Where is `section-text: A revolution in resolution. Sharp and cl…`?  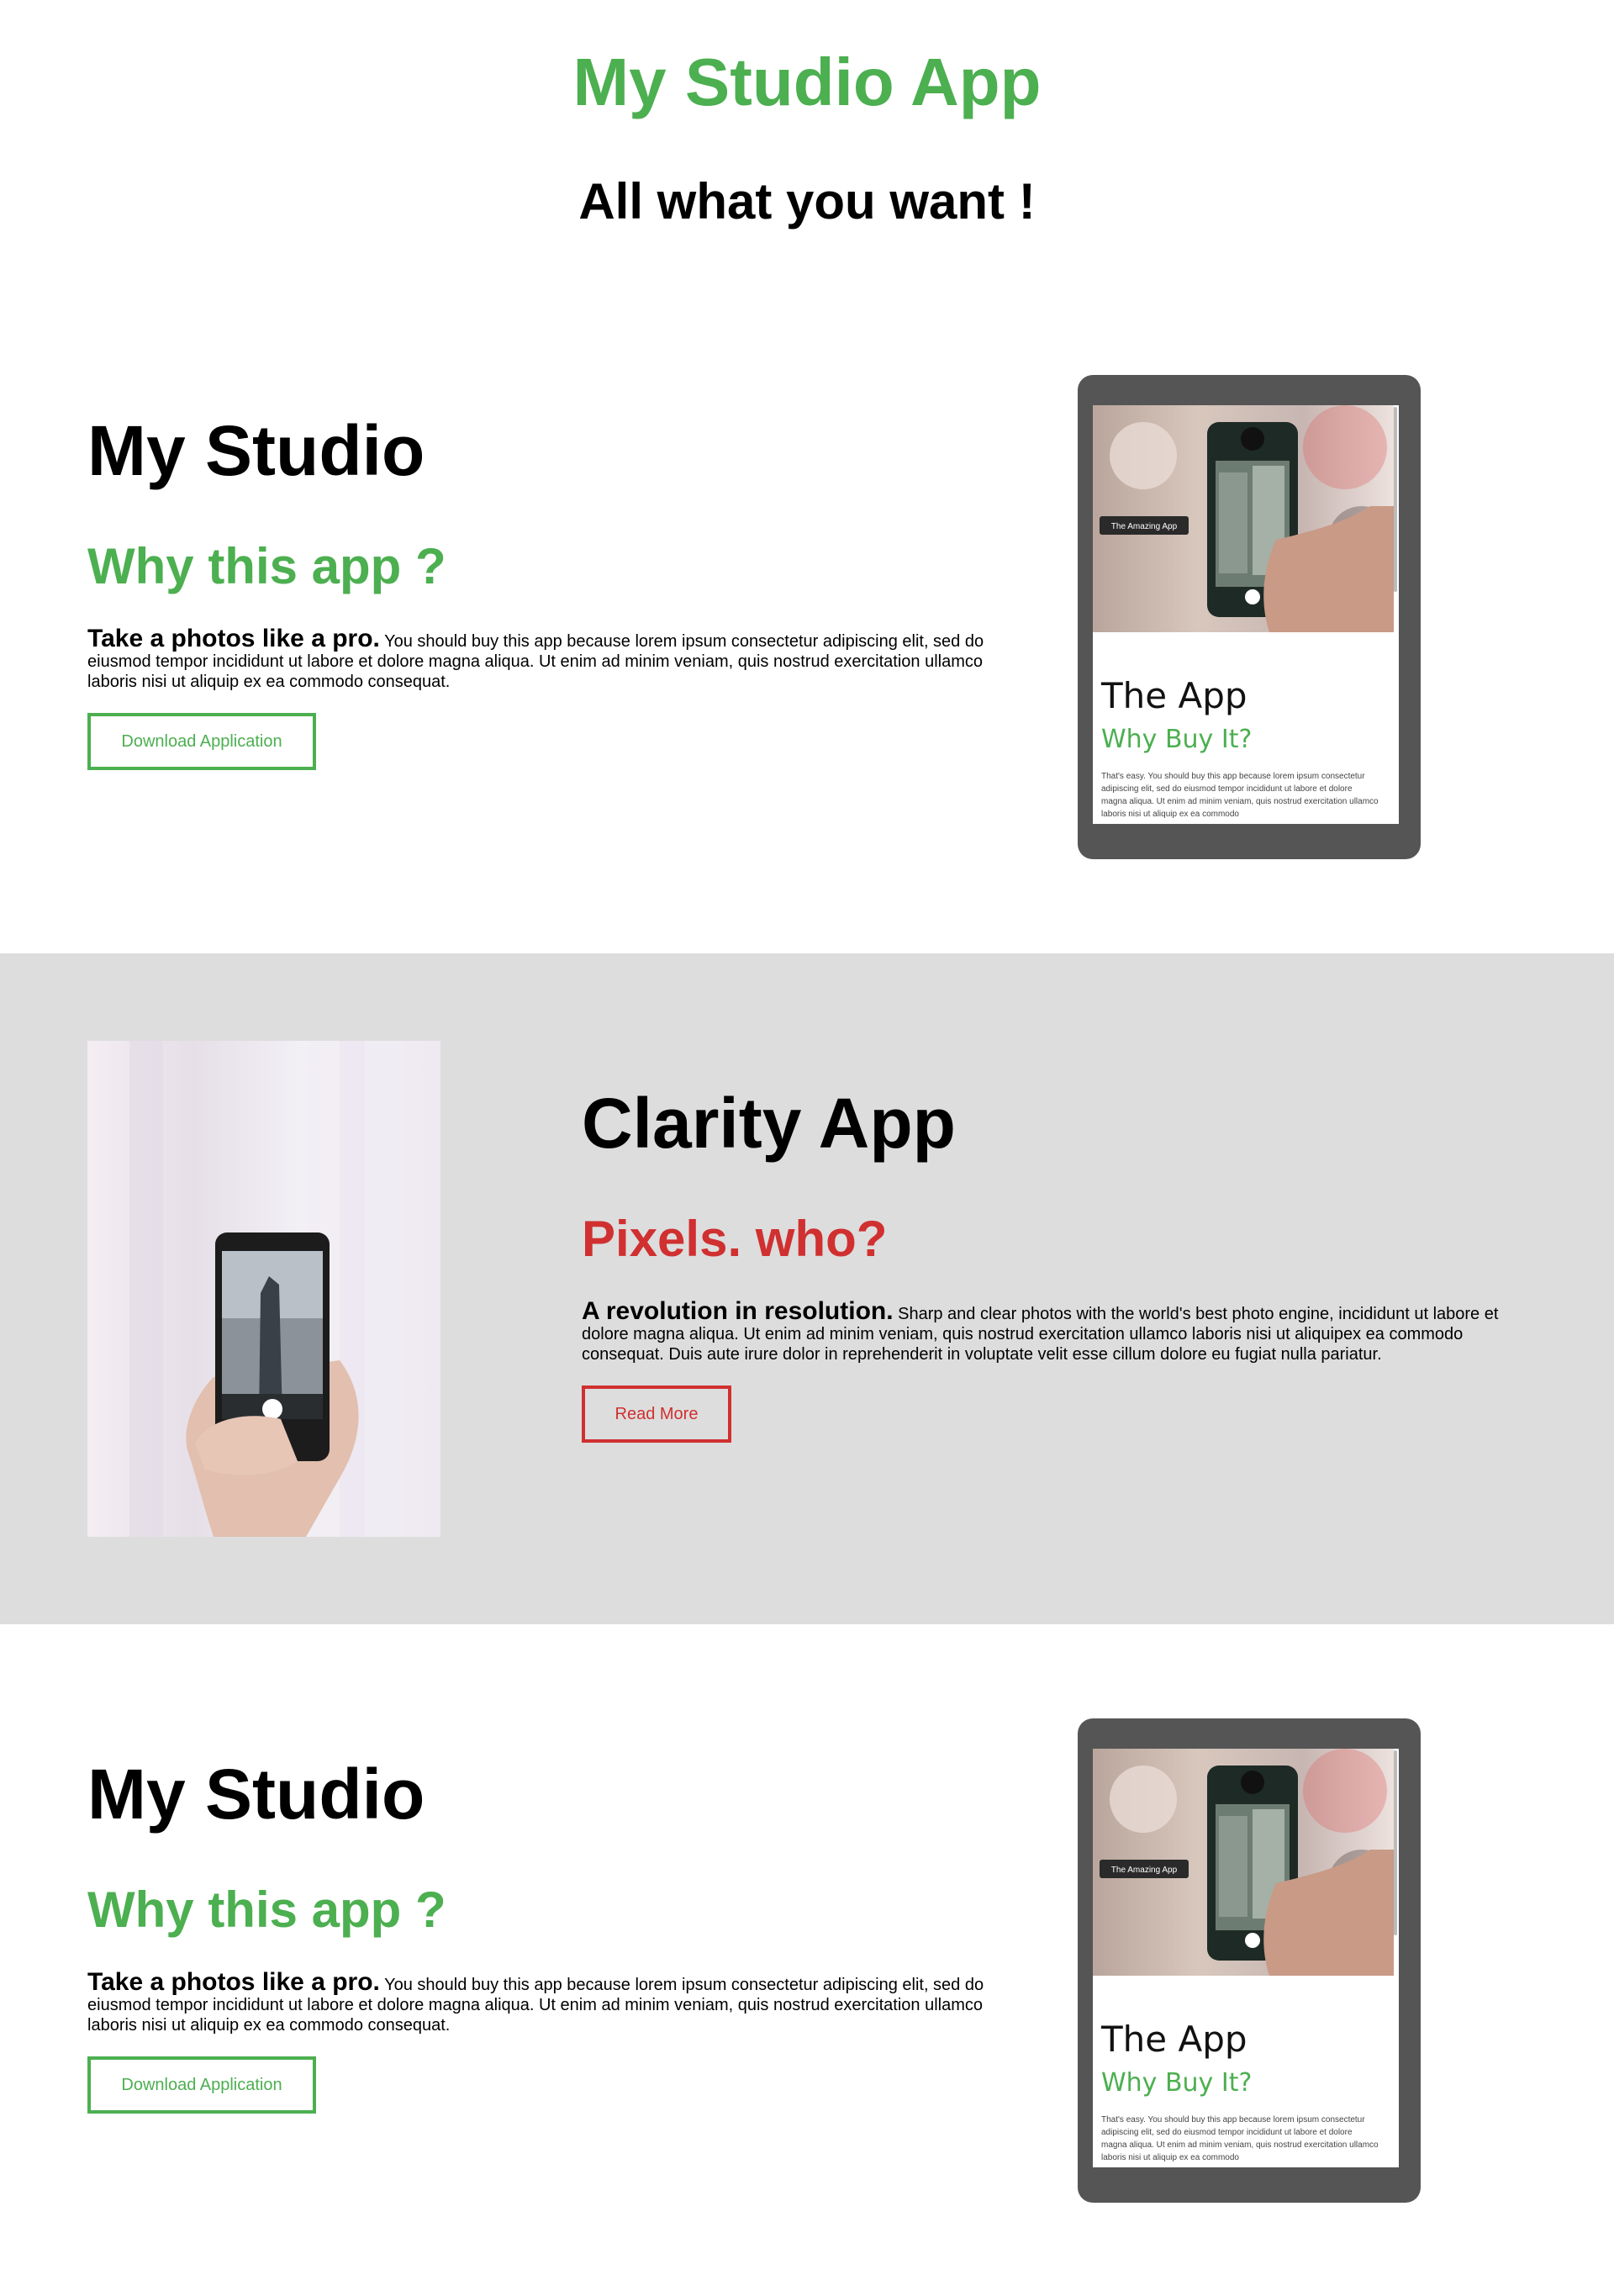 section-text: A revolution in resolution. Sharp and cl… is located at coordinates (1044, 1332).